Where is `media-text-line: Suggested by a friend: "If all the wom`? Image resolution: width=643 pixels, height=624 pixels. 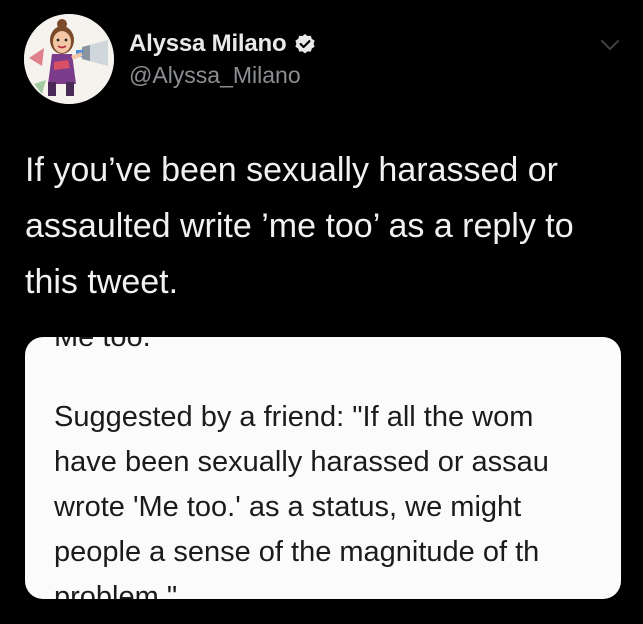 media-text-line: Suggested by a friend: "If all the wom is located at coordinates (294, 417).